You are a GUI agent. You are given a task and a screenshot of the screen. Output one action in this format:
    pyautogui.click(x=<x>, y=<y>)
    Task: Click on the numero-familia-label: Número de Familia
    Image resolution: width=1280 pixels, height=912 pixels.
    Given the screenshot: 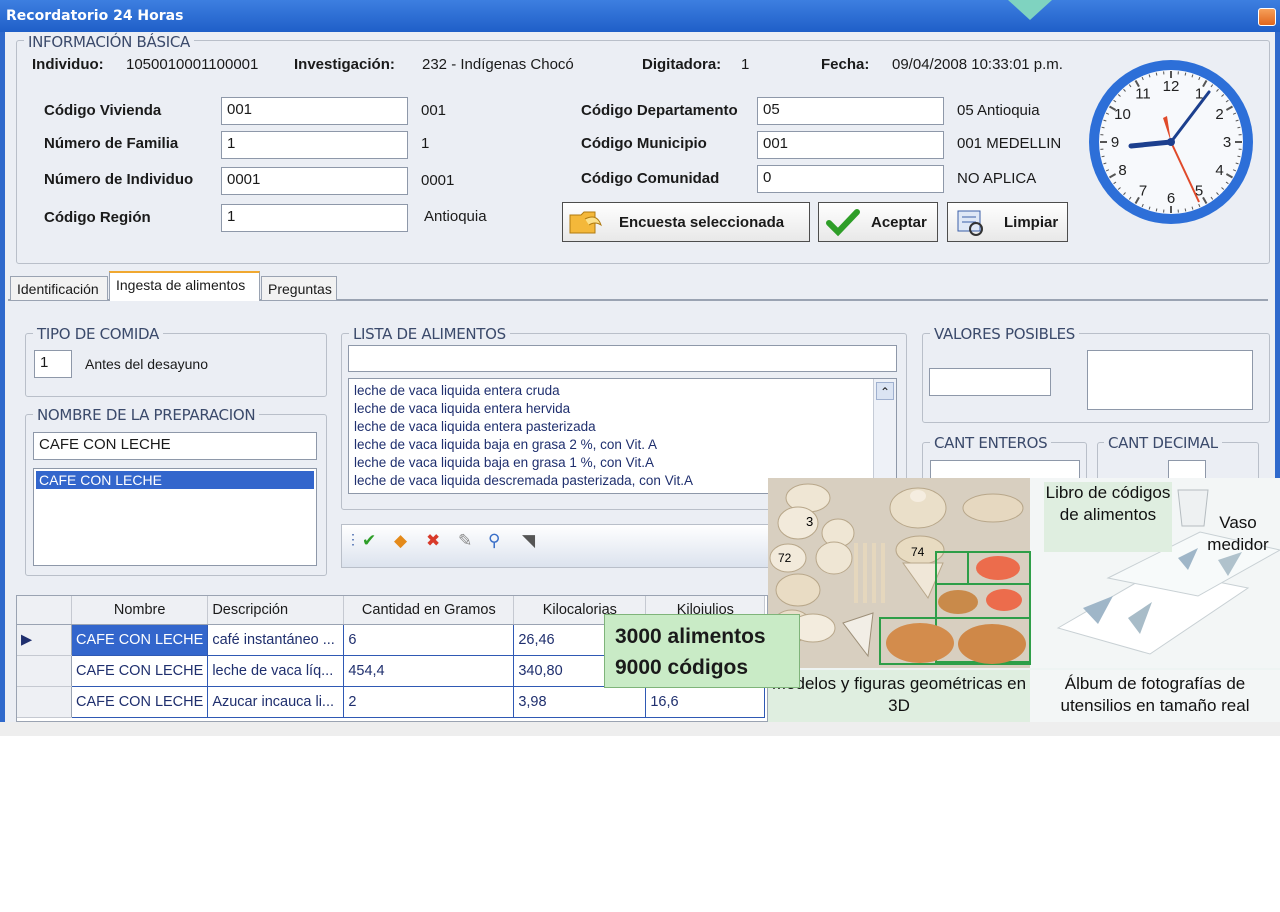 What is the action you would take?
    pyautogui.click(x=111, y=143)
    